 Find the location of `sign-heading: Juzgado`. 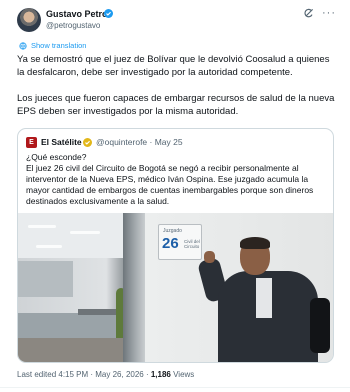

sign-heading: Juzgado is located at coordinates (172, 231).